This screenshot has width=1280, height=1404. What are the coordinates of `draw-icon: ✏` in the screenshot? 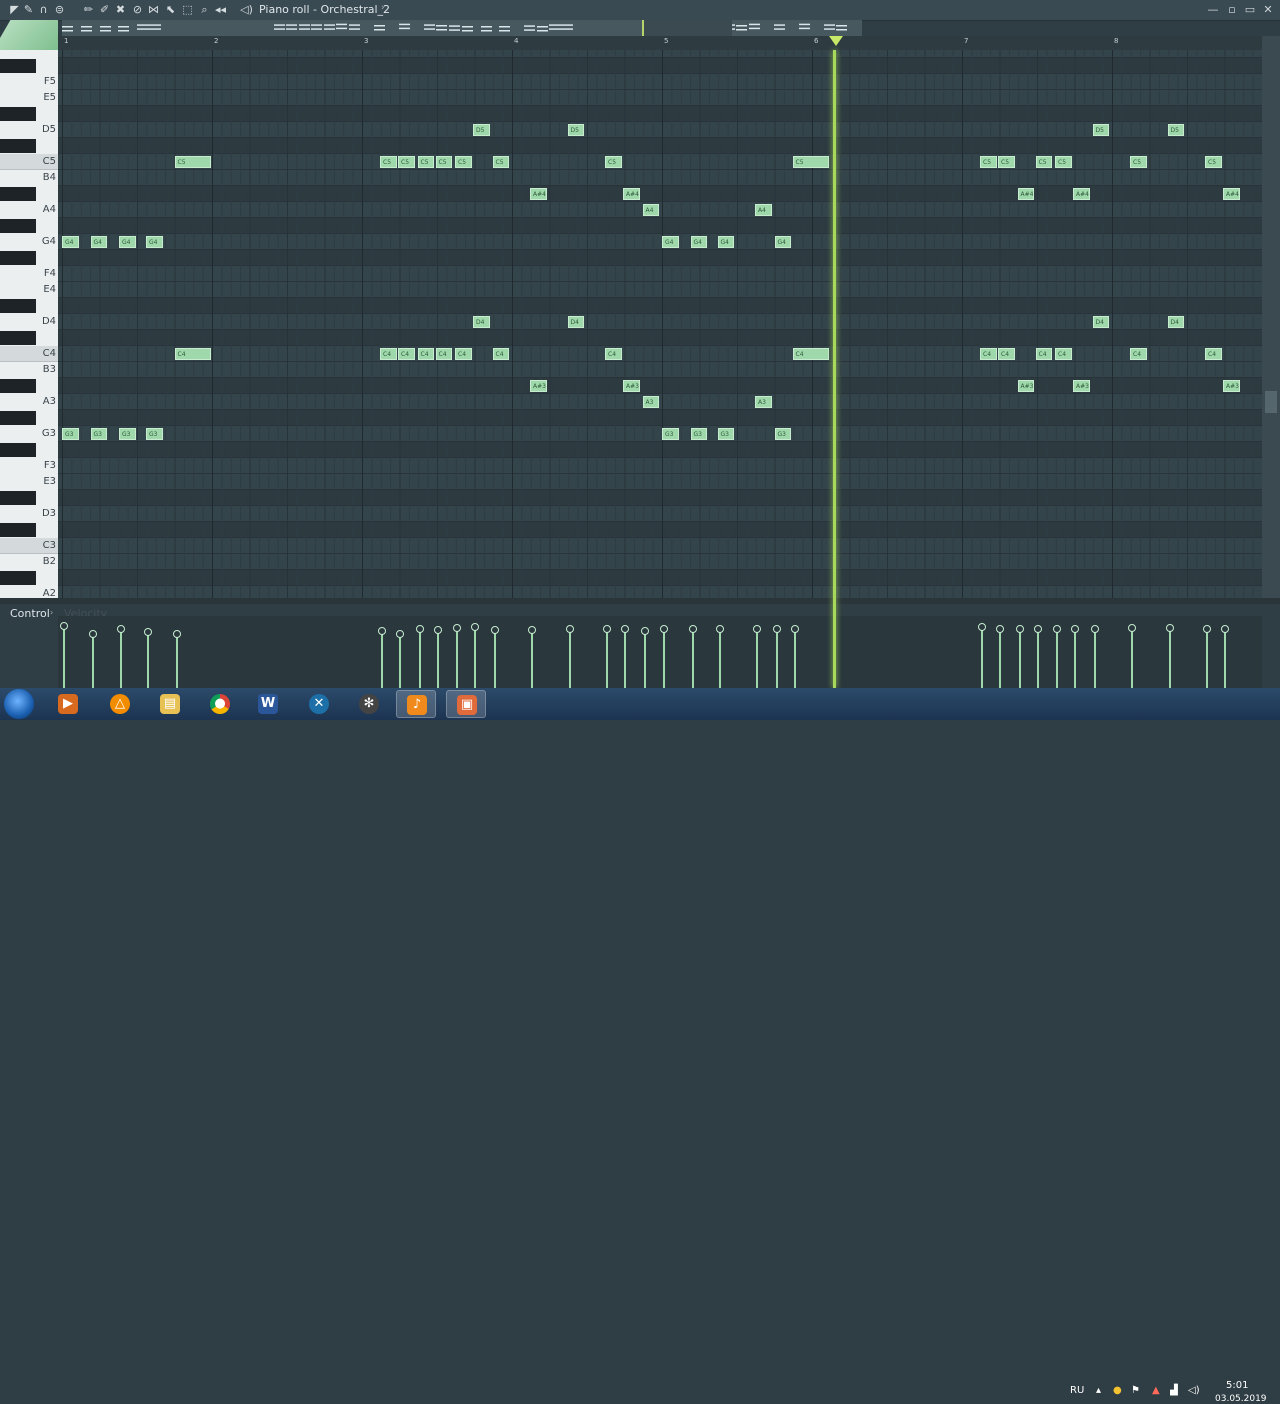 It's located at (88, 9).